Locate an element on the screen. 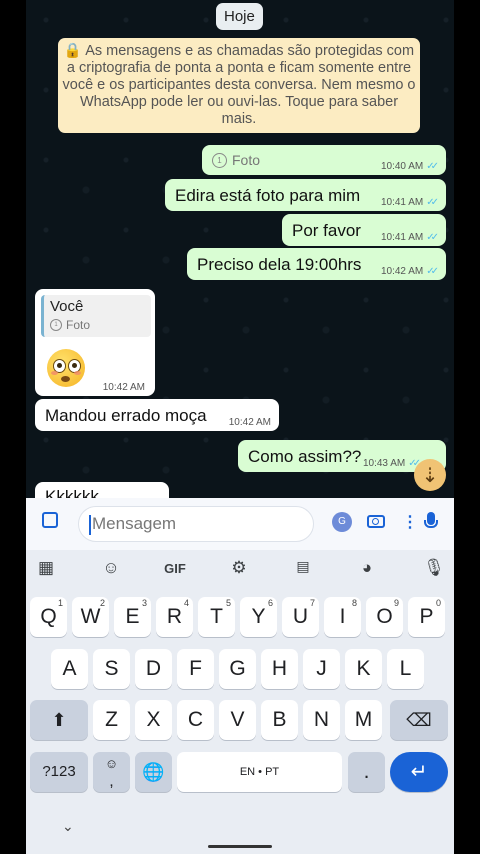 The width and height of the screenshot is (480, 854). symbols-key: ?123 is located at coordinates (59, 772).